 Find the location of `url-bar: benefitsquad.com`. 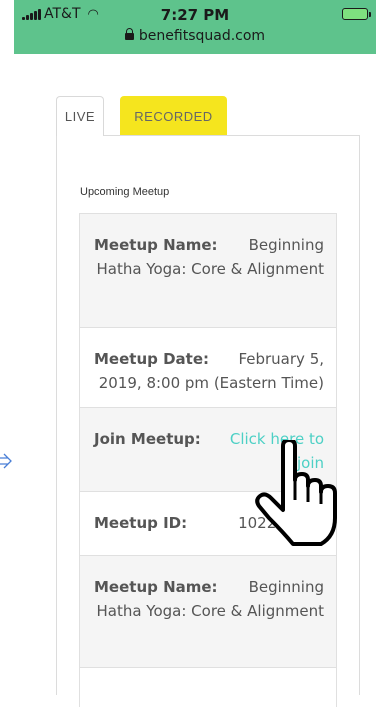

url-bar: benefitsquad.com is located at coordinates (195, 36).